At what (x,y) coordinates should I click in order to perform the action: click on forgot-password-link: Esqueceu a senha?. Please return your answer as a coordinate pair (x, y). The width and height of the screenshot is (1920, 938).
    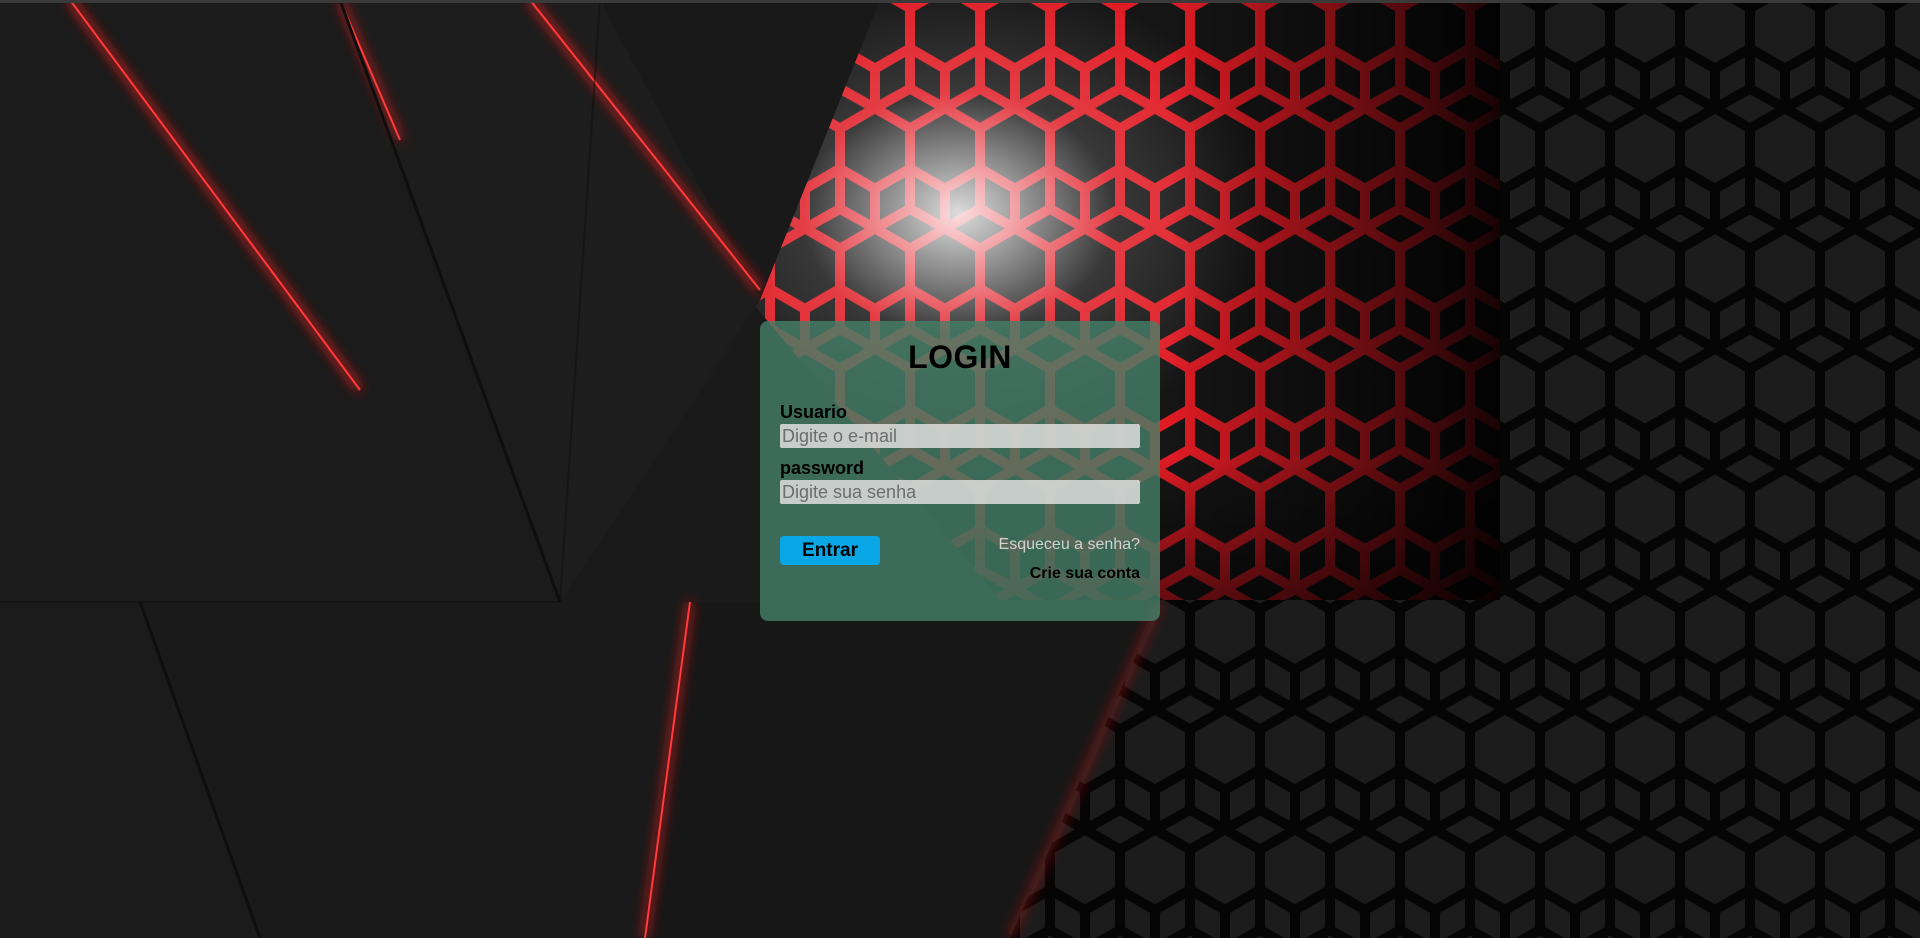
    Looking at the image, I should click on (1069, 545).